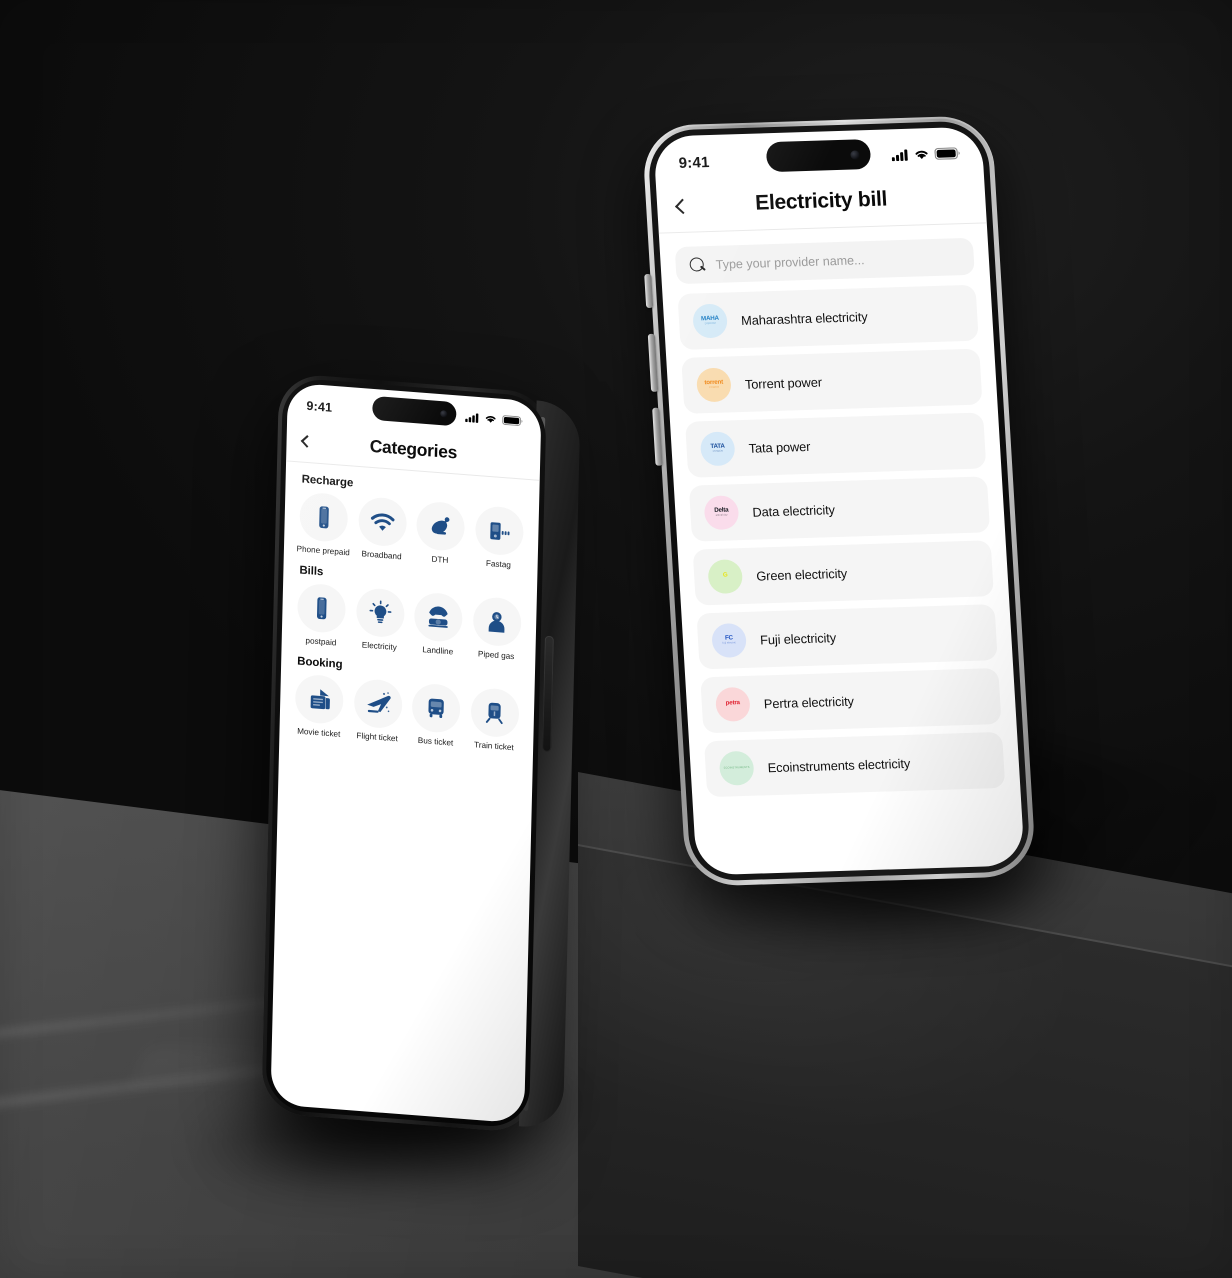 The height and width of the screenshot is (1278, 1232). Describe the element at coordinates (499, 530) in the screenshot. I see `toll-reader-icon` at that location.